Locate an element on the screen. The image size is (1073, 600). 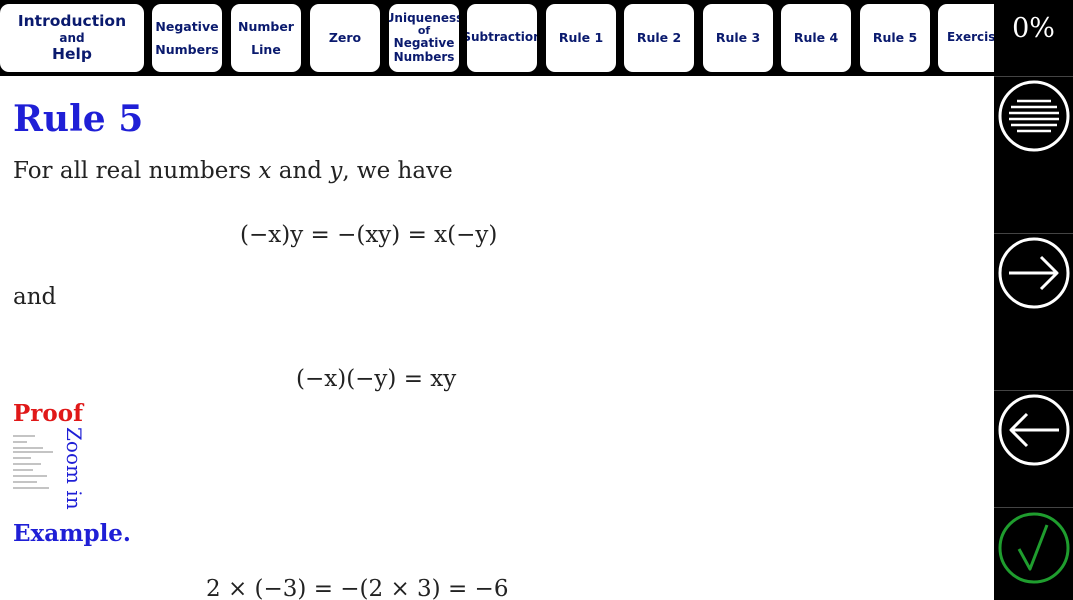
right-sidebar: 0% is located at coordinates (1033, 300).